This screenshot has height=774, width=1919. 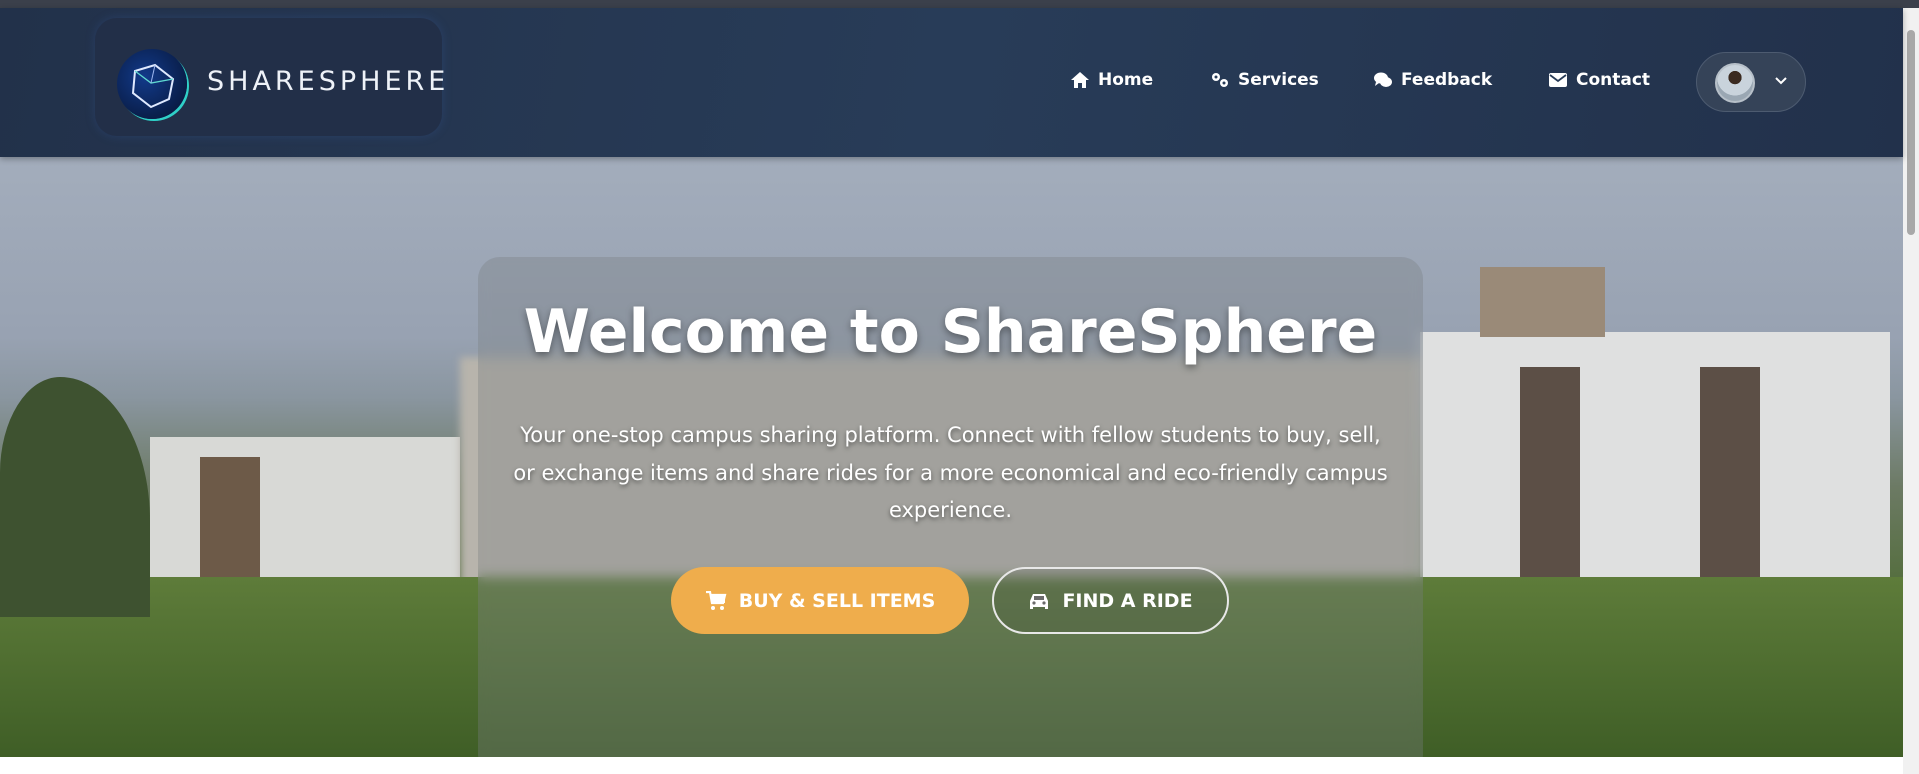 I want to click on chevron-down-icon, so click(x=1781, y=81).